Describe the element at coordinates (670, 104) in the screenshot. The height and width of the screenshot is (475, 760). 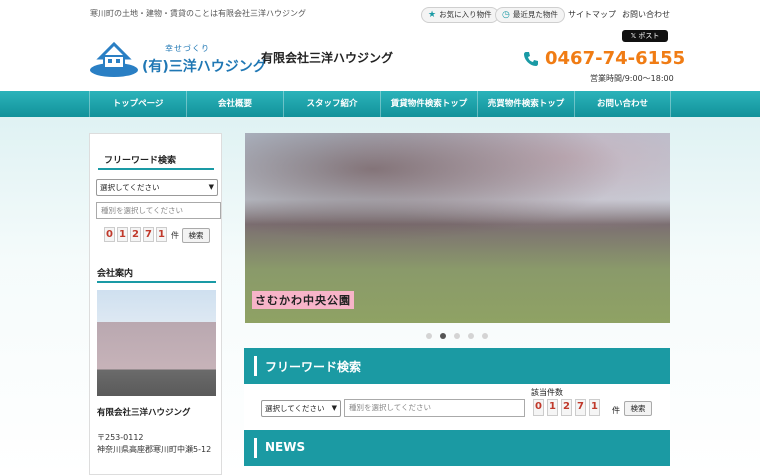
I see `nav-divider` at that location.